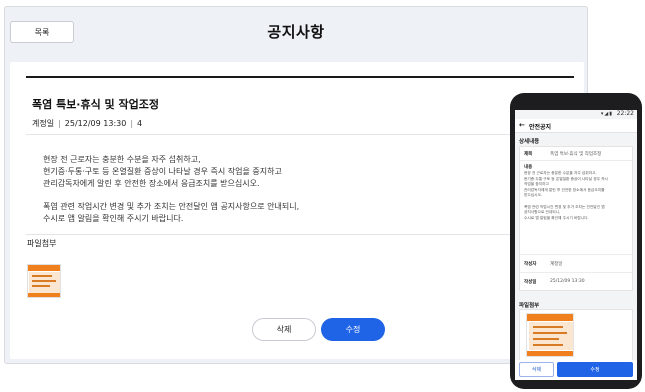 This screenshot has width=645, height=392. Describe the element at coordinates (140, 123) in the screenshot. I see `notice-views: 4` at that location.